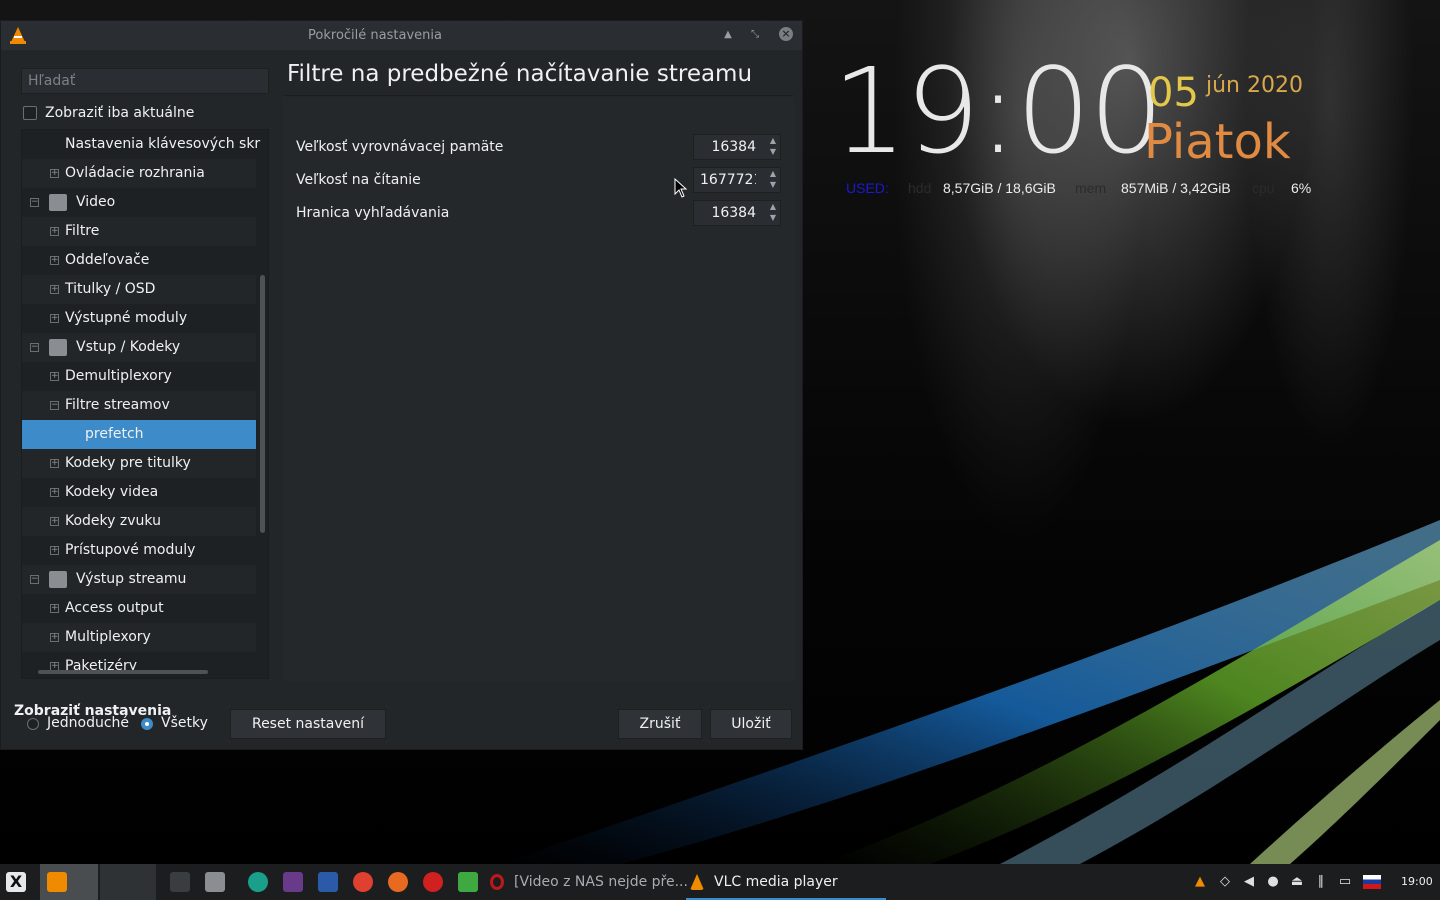  I want to click on app-store-icon, so click(258, 882).